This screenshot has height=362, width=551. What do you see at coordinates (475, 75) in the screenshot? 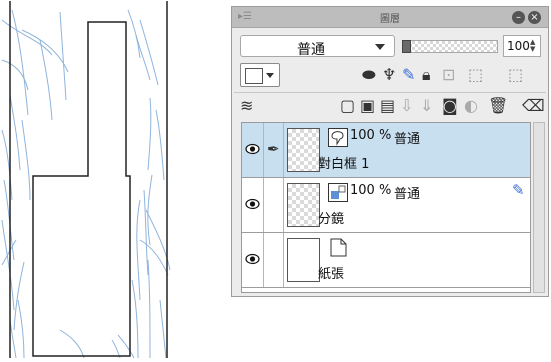
I see `mask-options-icon: ⬚` at bounding box center [475, 75].